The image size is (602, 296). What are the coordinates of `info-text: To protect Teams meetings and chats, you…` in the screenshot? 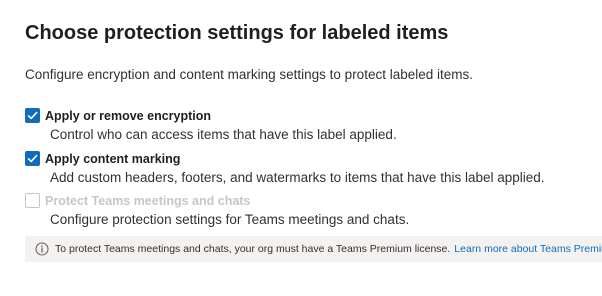 It's located at (253, 249).